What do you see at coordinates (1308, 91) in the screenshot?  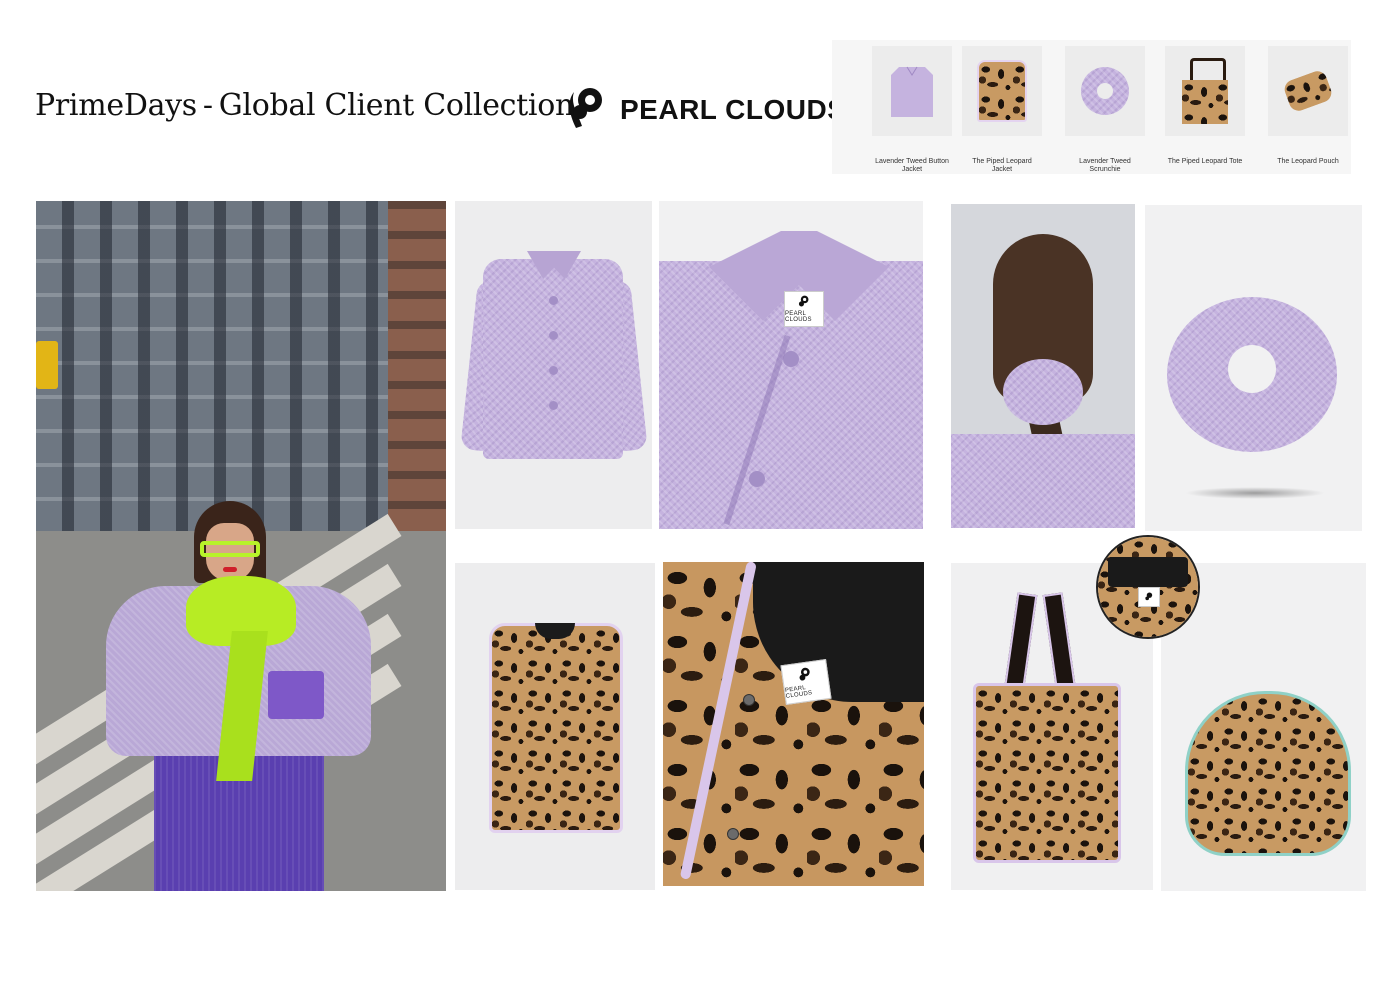 I see `leopard-pouch-thumb` at bounding box center [1308, 91].